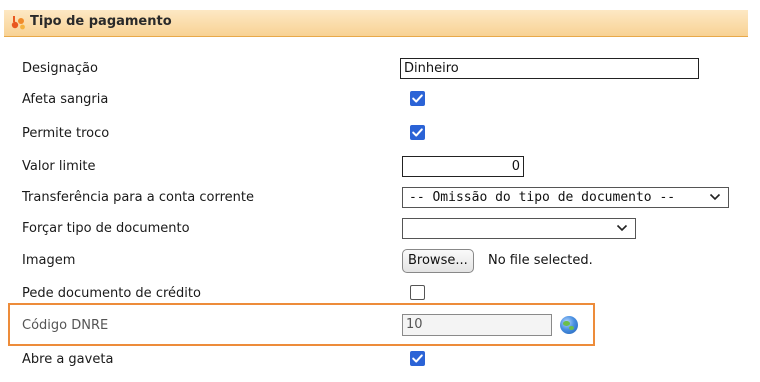 The width and height of the screenshot is (760, 382). What do you see at coordinates (542, 197) in the screenshot?
I see `transferencia-selected: -- Omissão do tipo de documento --` at bounding box center [542, 197].